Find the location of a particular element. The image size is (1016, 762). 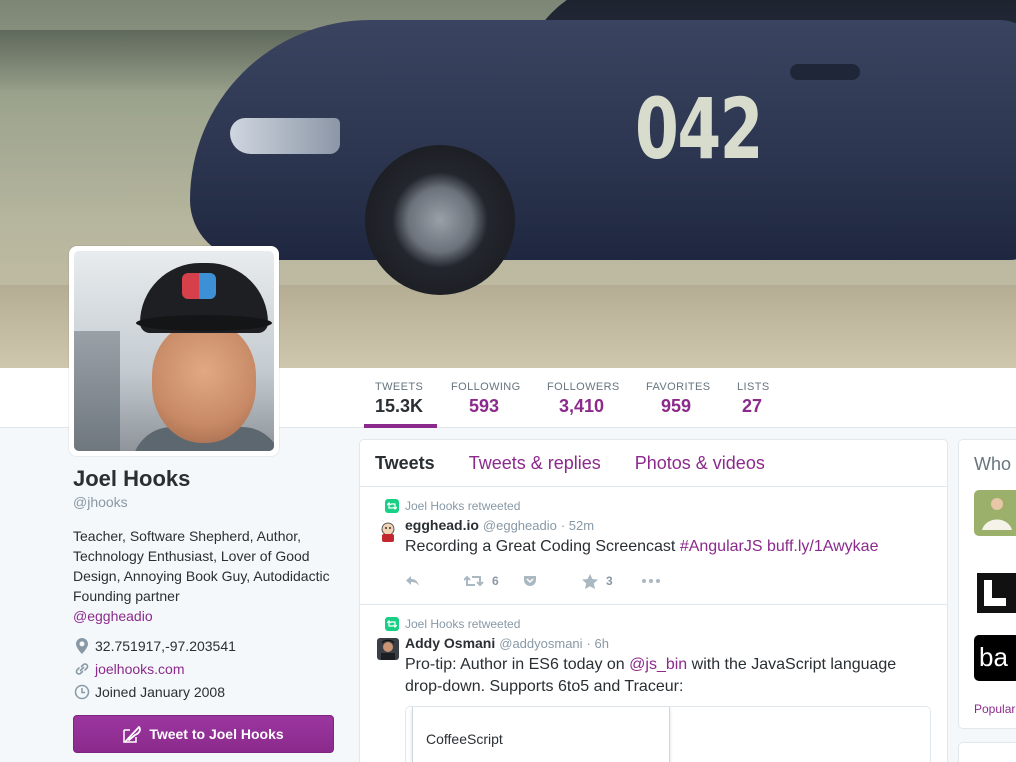

compose-quill-icon is located at coordinates (132, 734).